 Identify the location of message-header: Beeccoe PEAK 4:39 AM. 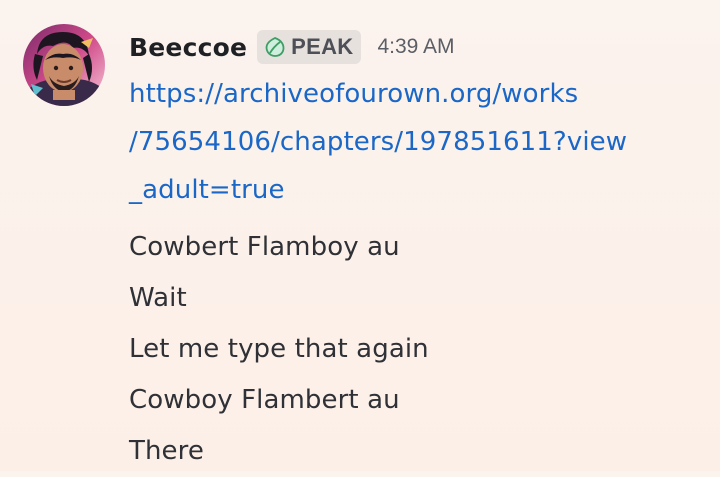
(292, 47).